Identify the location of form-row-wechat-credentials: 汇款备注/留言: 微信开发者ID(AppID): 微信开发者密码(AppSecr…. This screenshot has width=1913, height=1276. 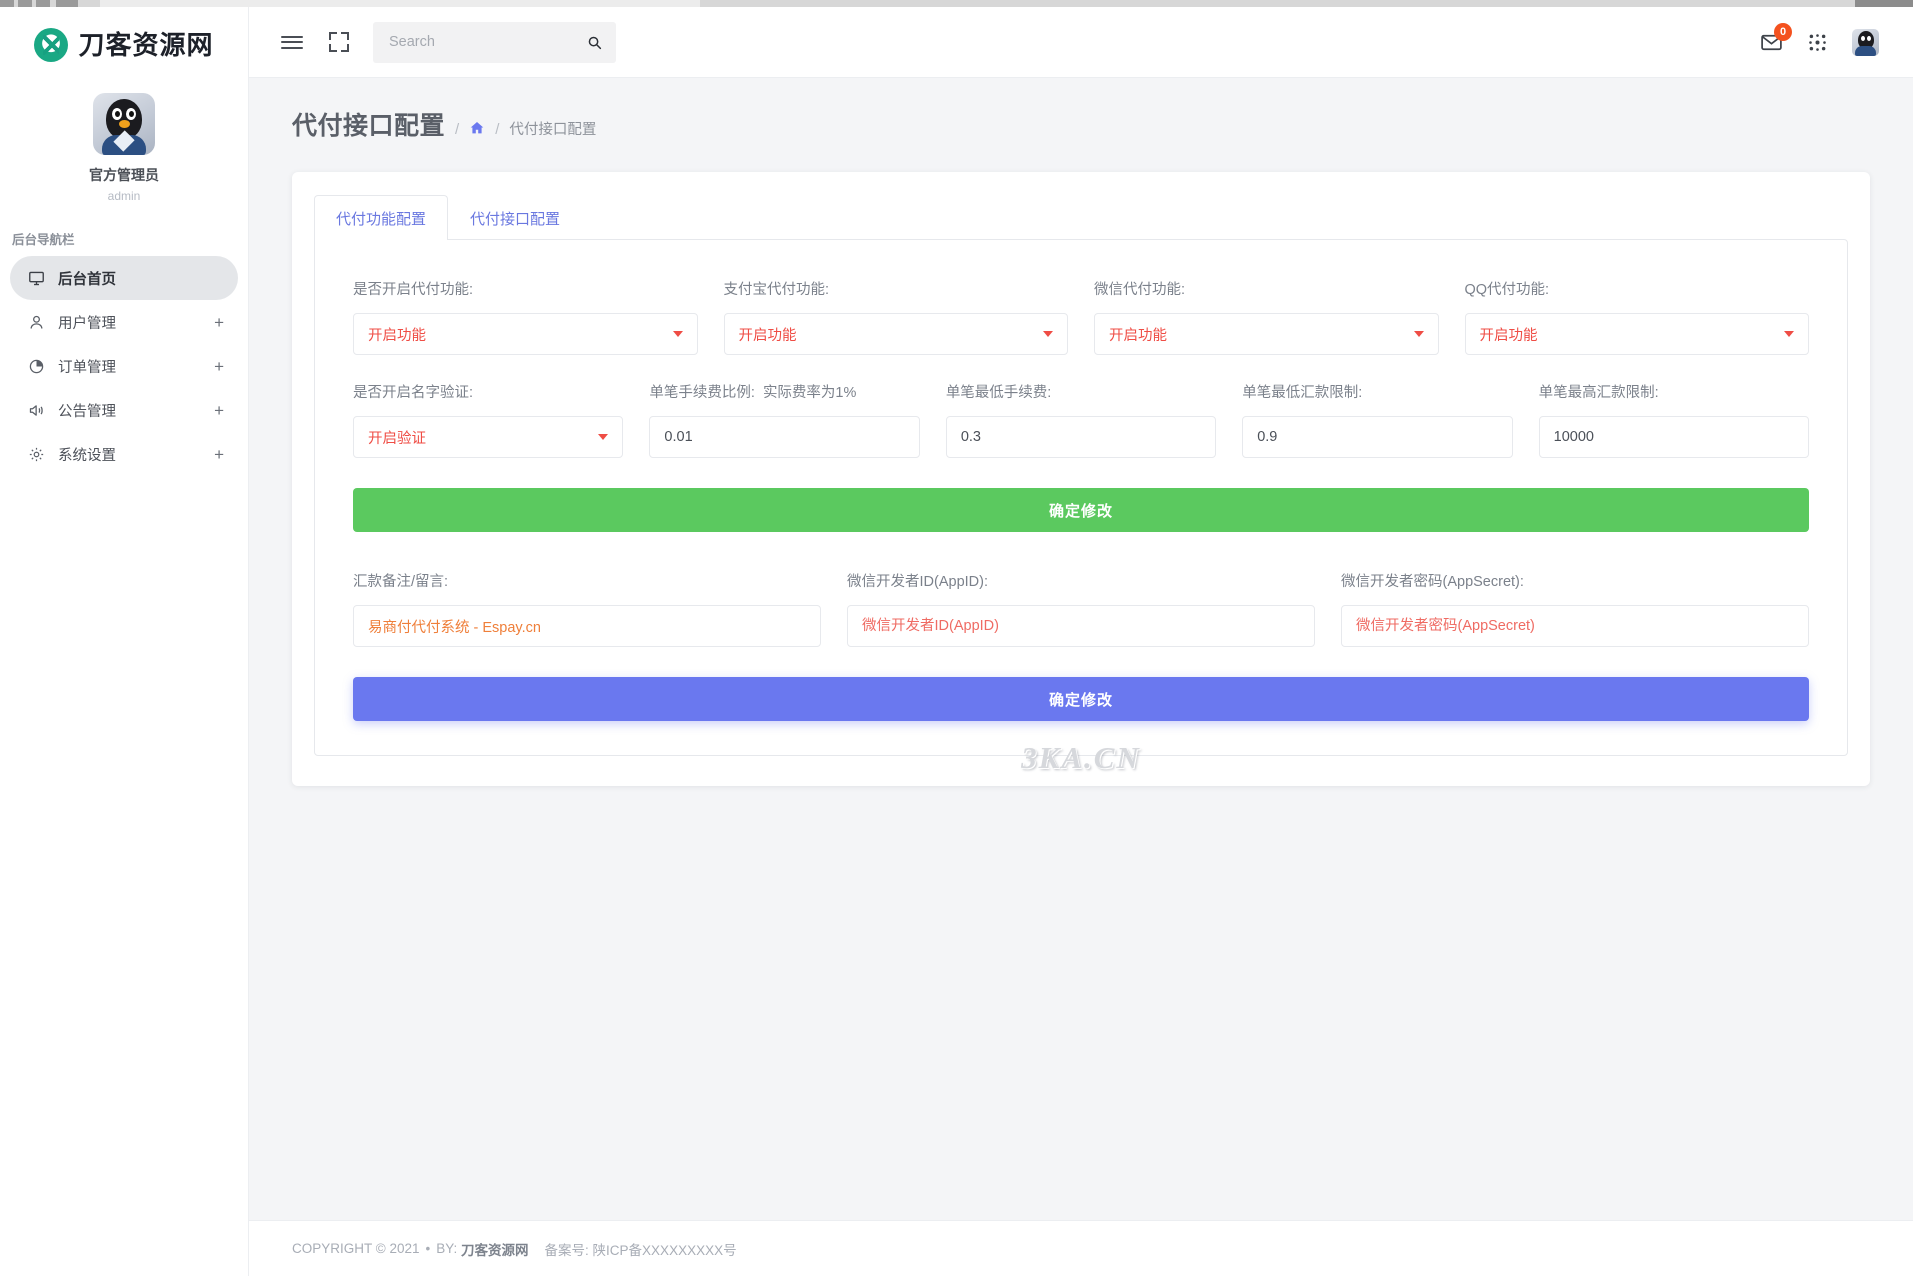
(1081, 608).